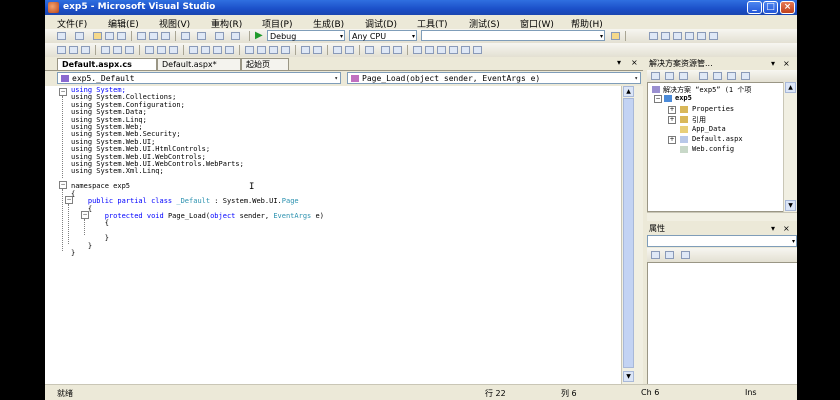 The height and width of the screenshot is (400, 840). Describe the element at coordinates (717, 139) in the screenshot. I see `tree-item-default-aspx: Default.aspx` at that location.